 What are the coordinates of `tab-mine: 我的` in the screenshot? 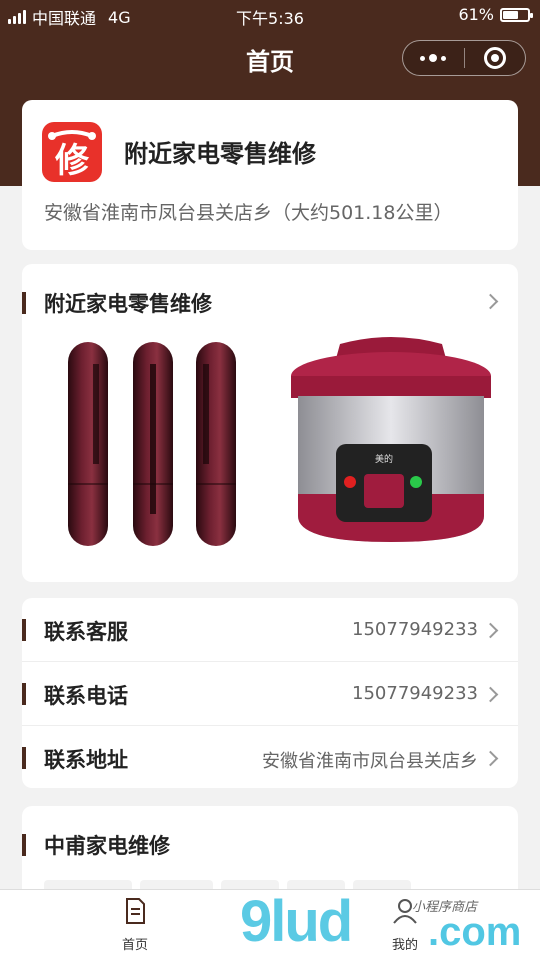 It's located at (405, 924).